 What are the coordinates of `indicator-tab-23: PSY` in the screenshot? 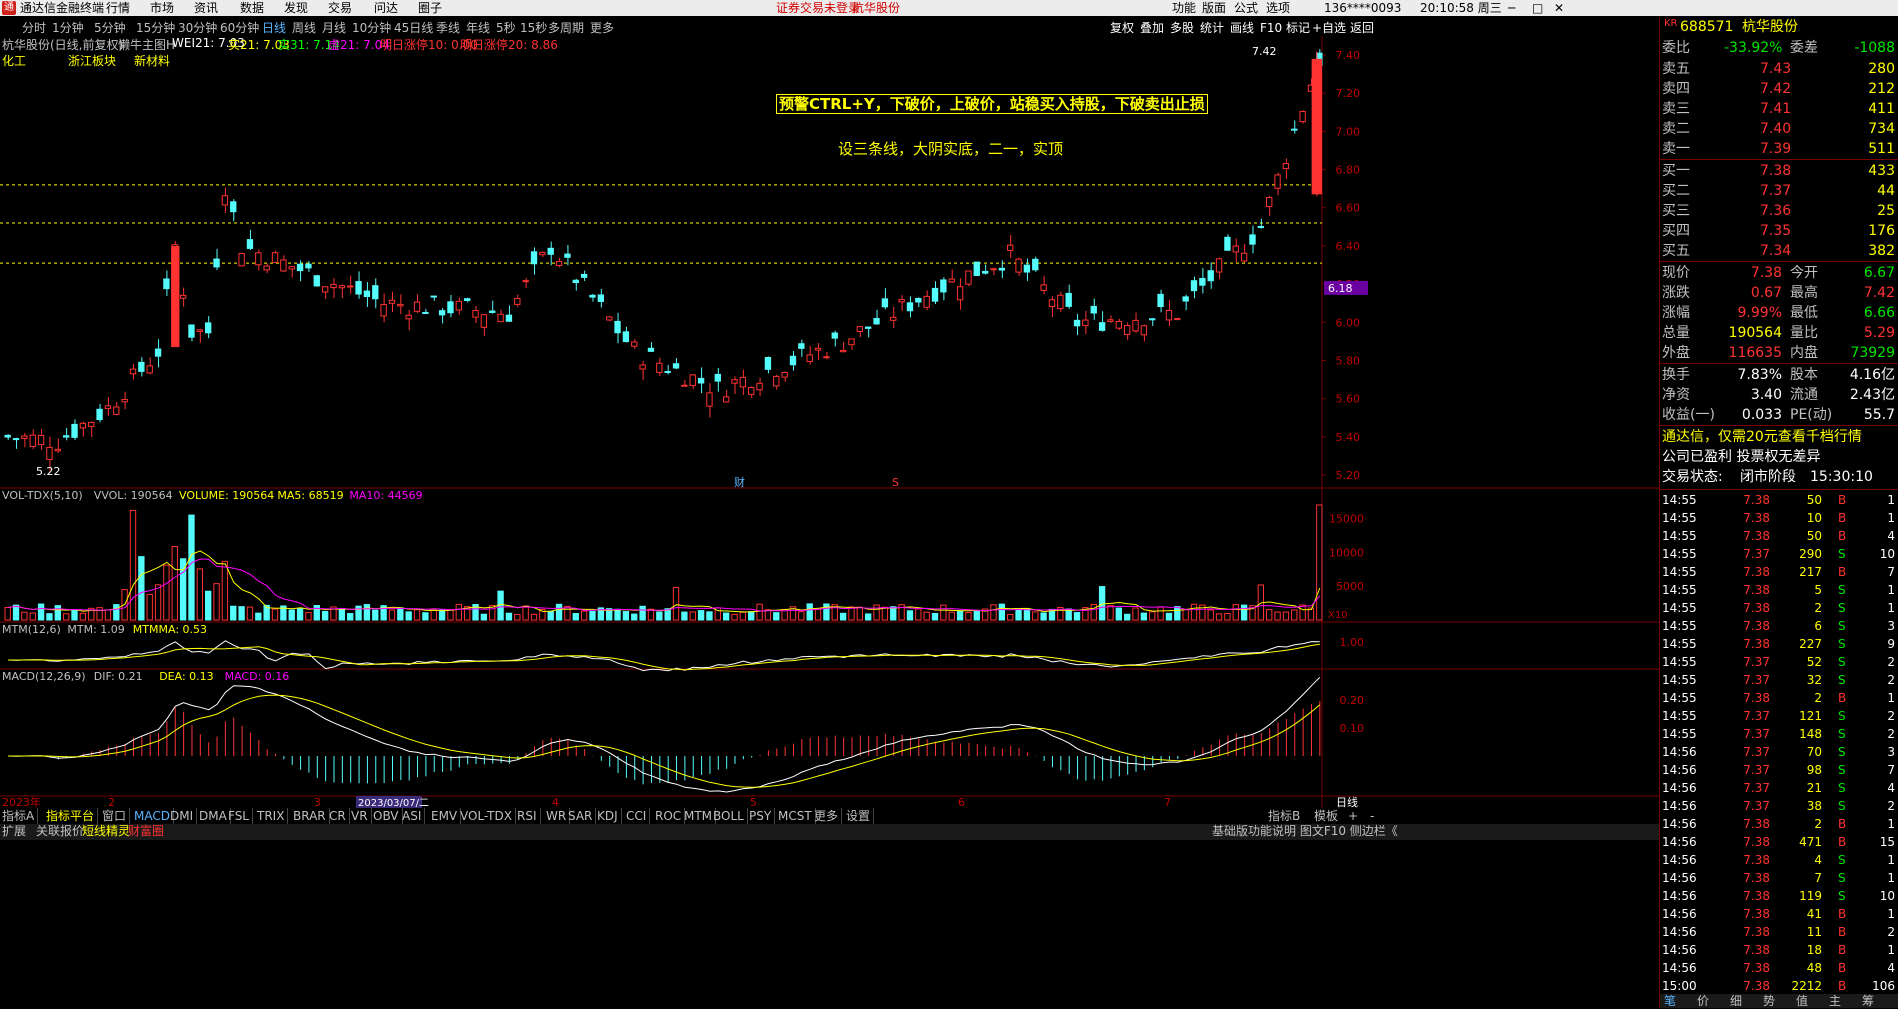 It's located at (762, 816).